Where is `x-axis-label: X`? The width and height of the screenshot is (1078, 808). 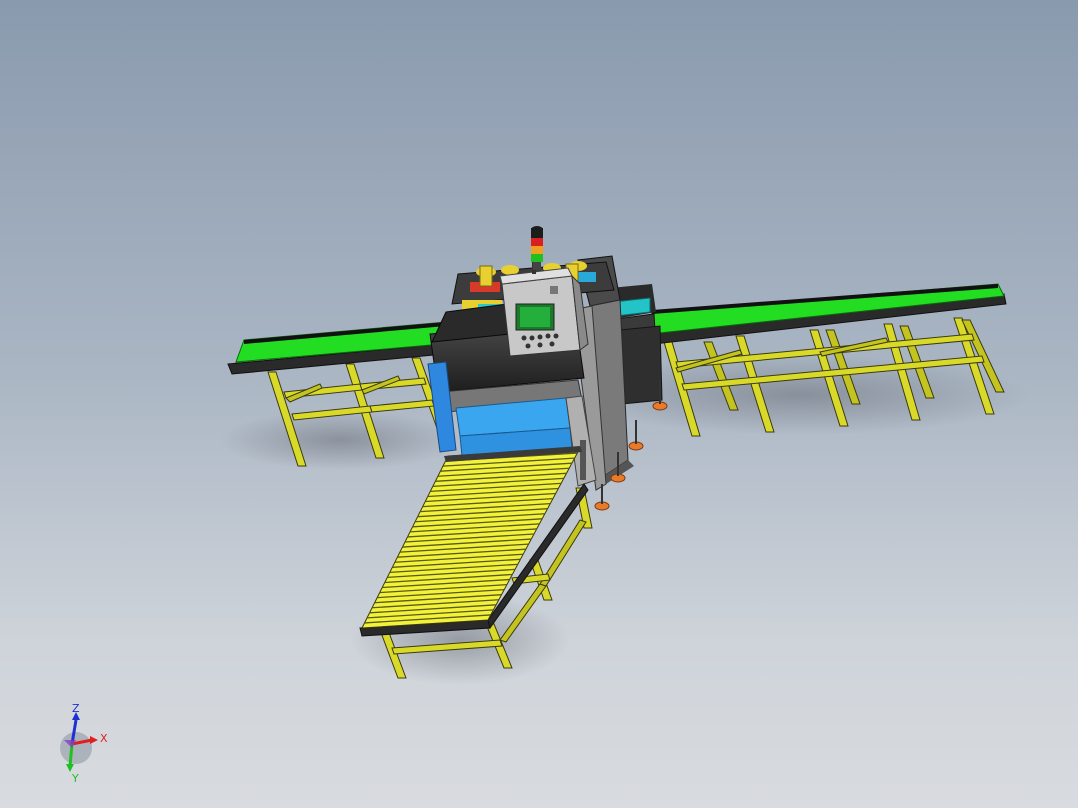
x-axis-label: X is located at coordinates (104, 738).